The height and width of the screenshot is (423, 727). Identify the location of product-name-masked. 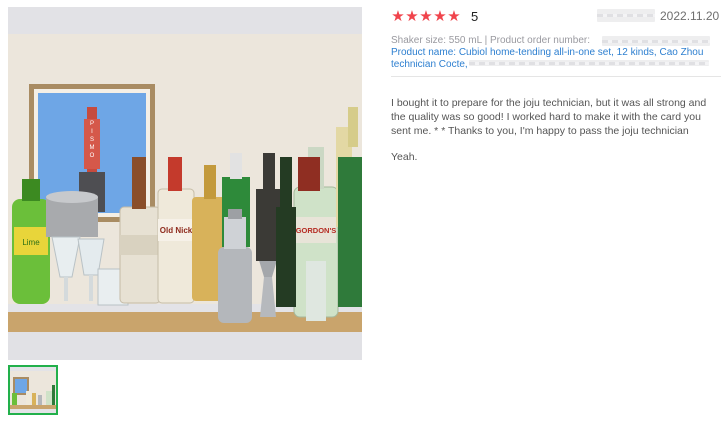
(589, 63).